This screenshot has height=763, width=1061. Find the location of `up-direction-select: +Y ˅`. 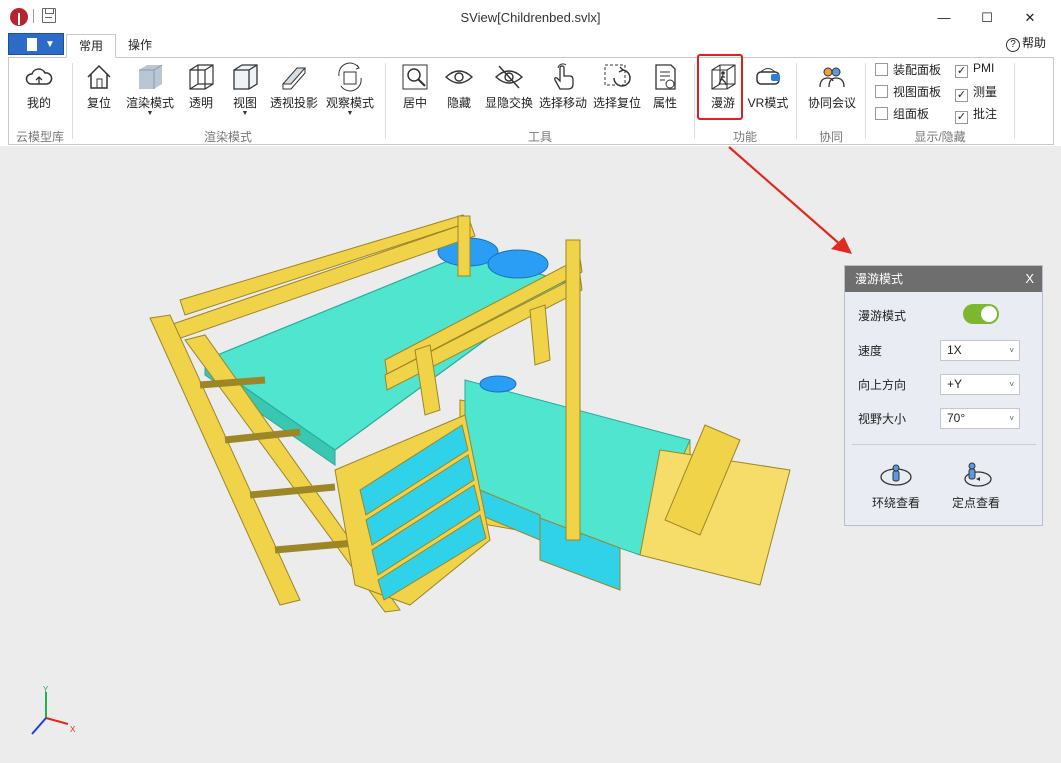

up-direction-select: +Y ˅ is located at coordinates (980, 384).